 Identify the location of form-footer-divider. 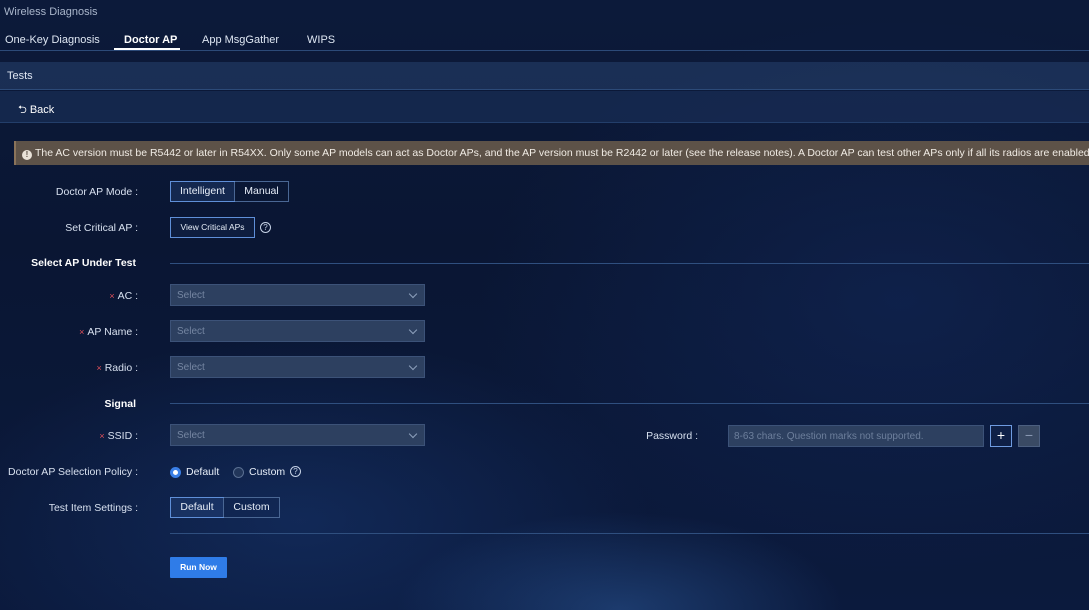
(629, 533).